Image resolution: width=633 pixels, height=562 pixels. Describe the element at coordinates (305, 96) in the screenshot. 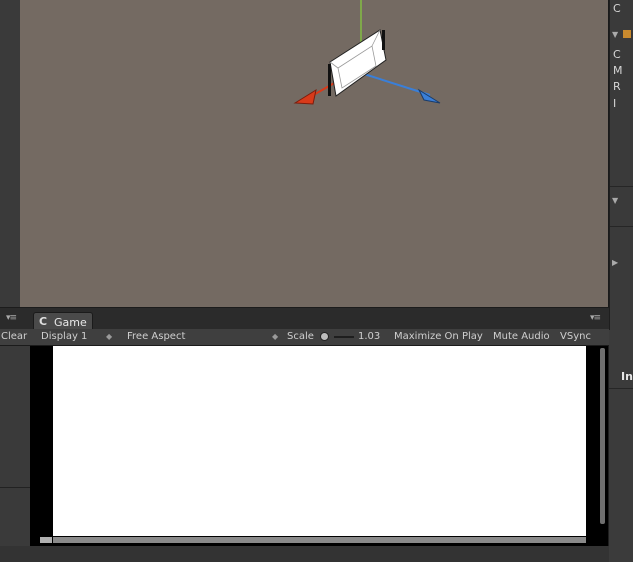

I see `x-axis-cone` at that location.